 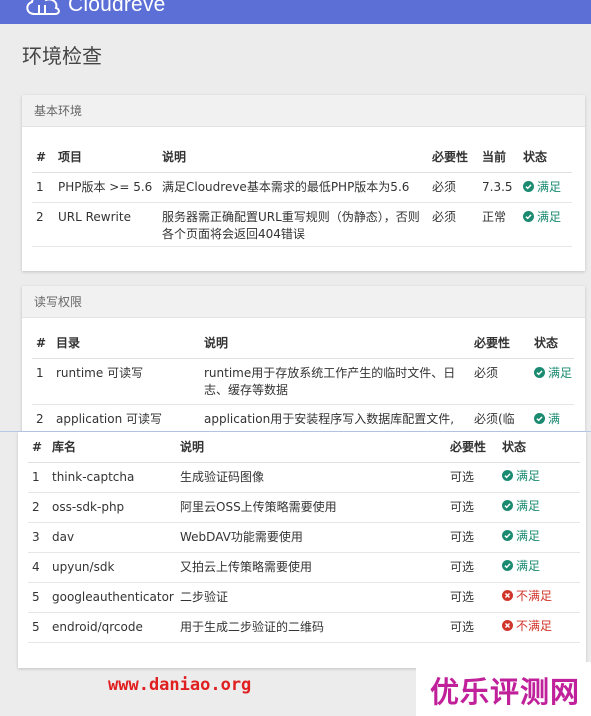 What do you see at coordinates (112, 597) in the screenshot?
I see `lib-name: googleauthenticator` at bounding box center [112, 597].